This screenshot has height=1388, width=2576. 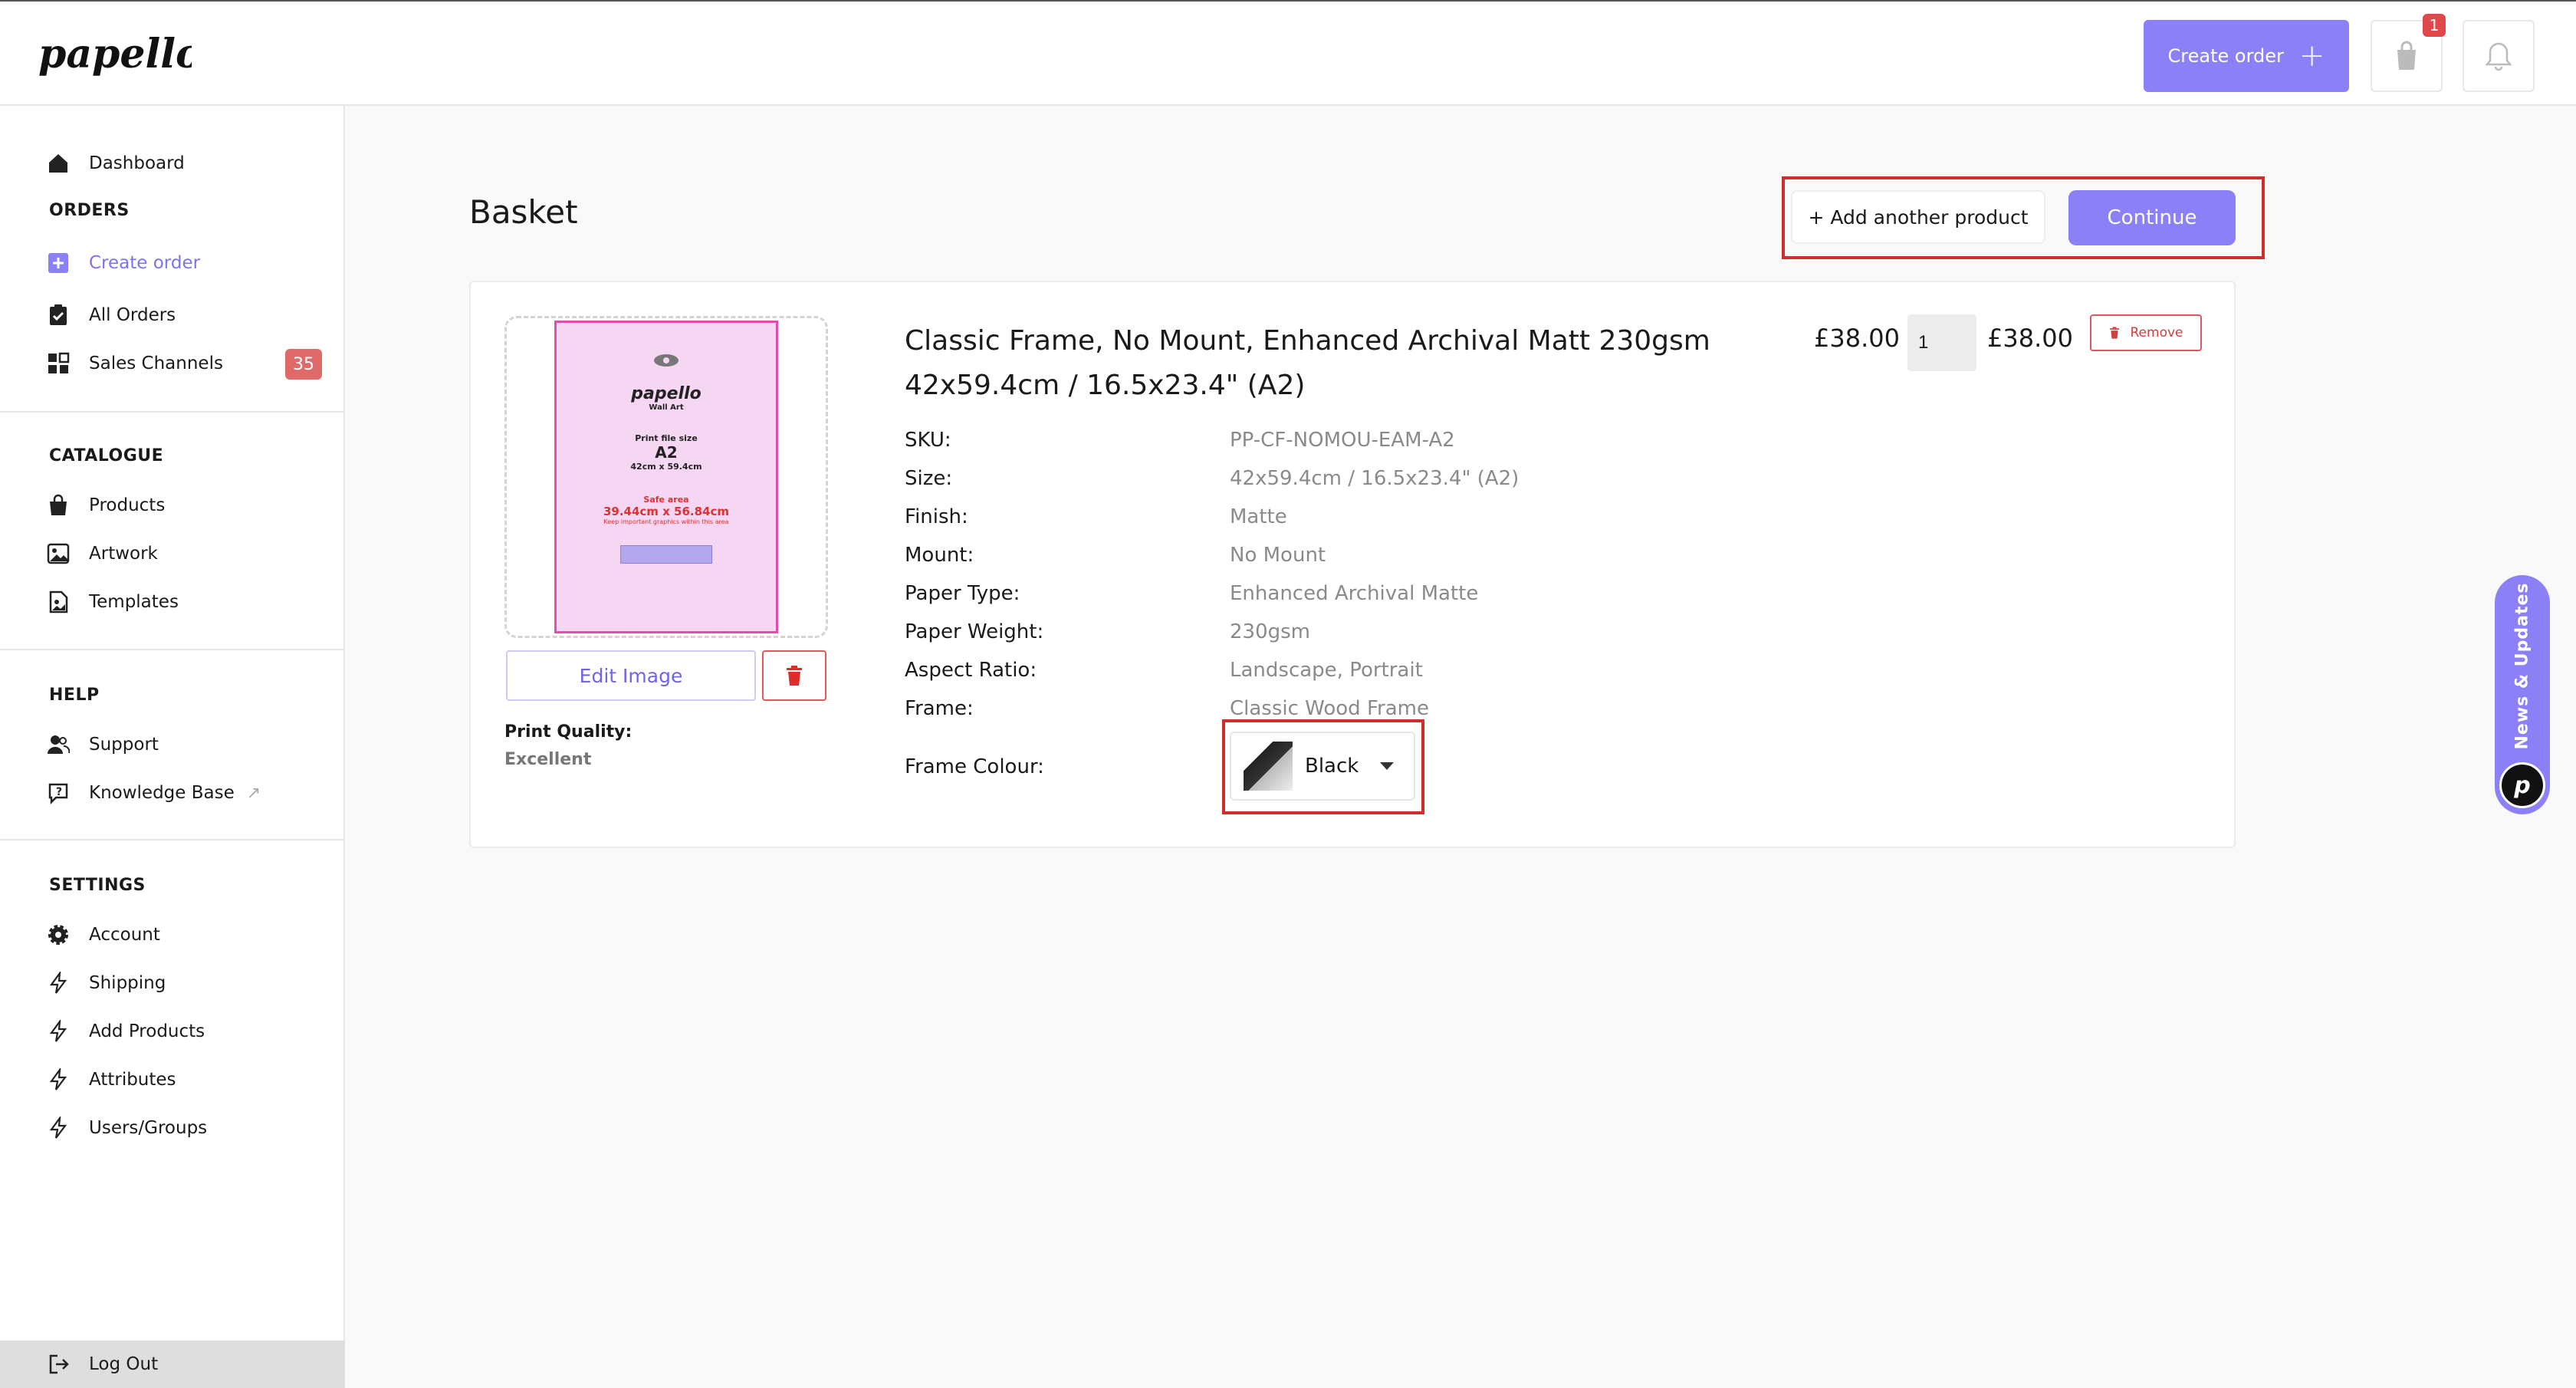 I want to click on template-icon, so click(x=58, y=602).